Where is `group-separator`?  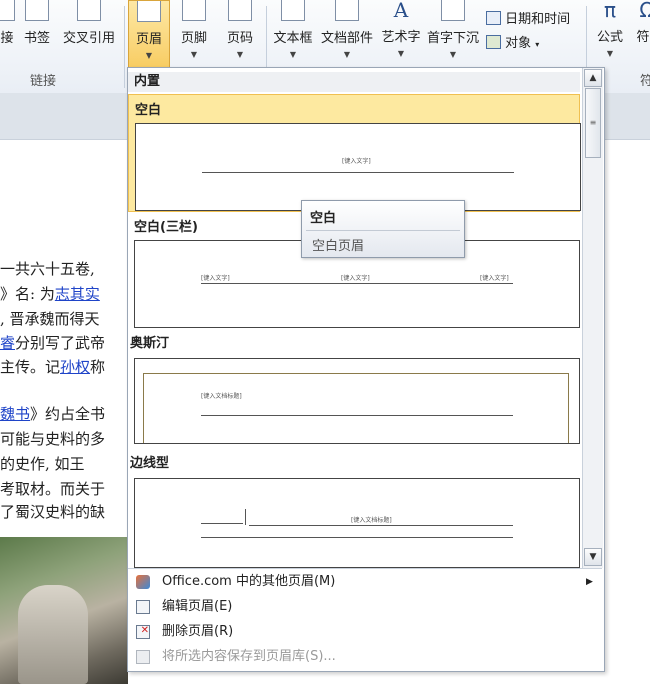
group-separator is located at coordinates (124, 47).